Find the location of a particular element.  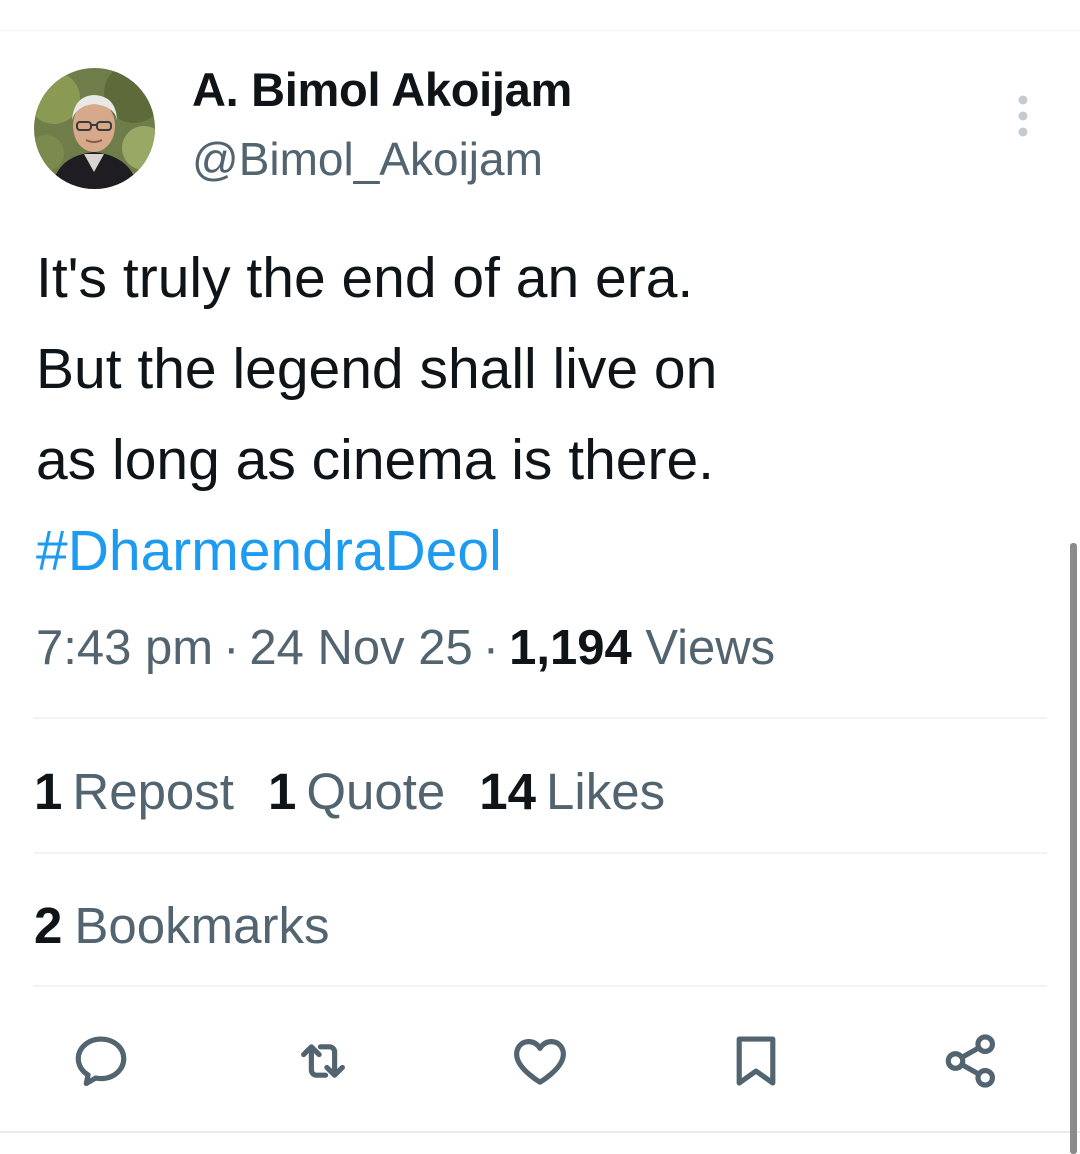

bookmarks-count: 2 is located at coordinates (48, 925).